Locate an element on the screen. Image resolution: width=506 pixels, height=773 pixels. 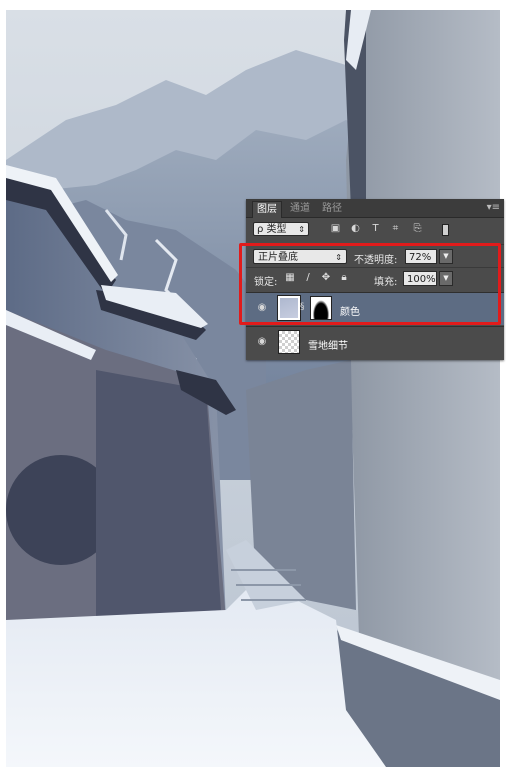
blend-mode-select: 正片叠底 ⇕ is located at coordinates (300, 256).